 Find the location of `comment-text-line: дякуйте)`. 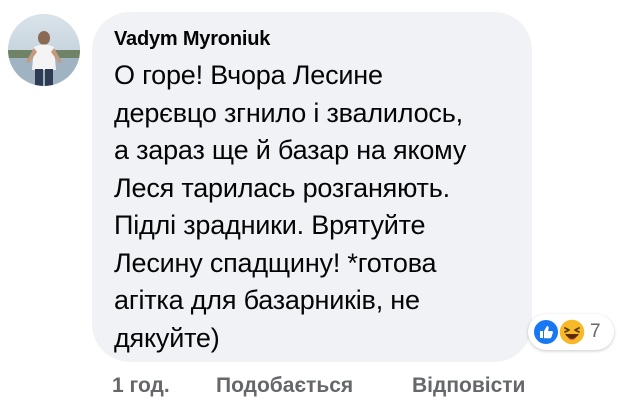

comment-text-line: дякуйте) is located at coordinates (167, 337).